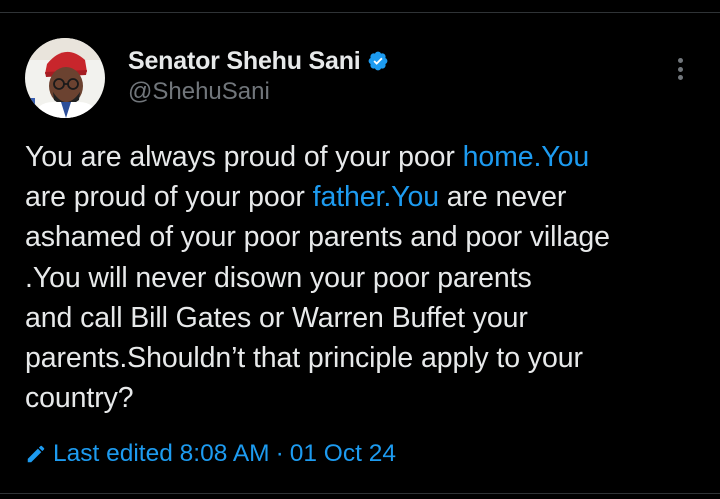  I want to click on tweet-line-7: country?, so click(79, 398).